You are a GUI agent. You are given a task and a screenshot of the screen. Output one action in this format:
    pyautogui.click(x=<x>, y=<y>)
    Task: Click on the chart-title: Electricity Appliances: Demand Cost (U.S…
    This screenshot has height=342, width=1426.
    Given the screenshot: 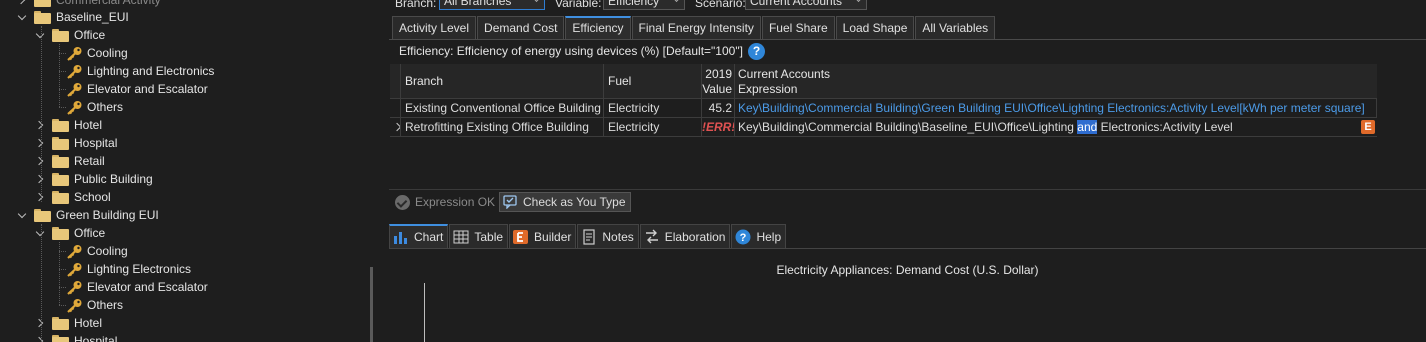 What is the action you would take?
    pyautogui.click(x=907, y=270)
    